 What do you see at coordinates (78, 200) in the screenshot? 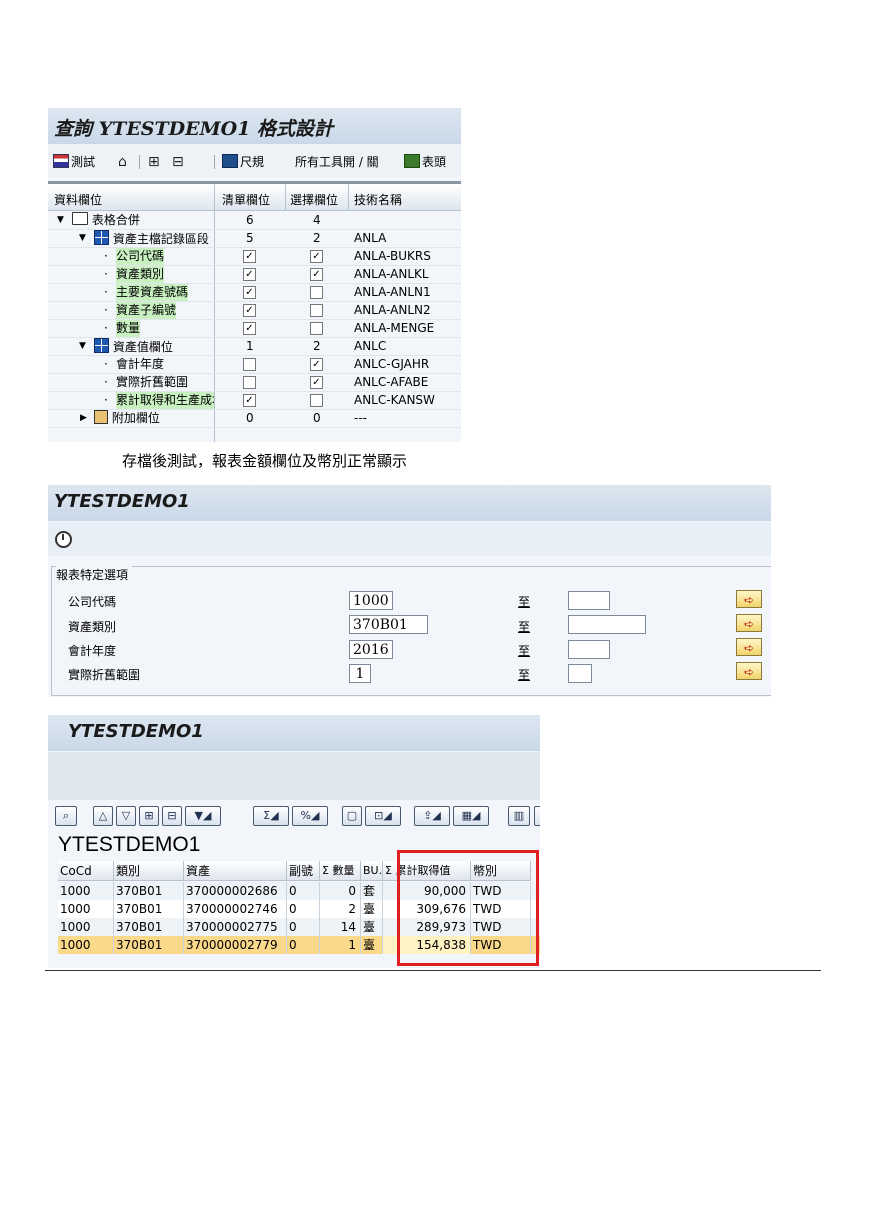
I see `col-data-field: 資料欄位` at bounding box center [78, 200].